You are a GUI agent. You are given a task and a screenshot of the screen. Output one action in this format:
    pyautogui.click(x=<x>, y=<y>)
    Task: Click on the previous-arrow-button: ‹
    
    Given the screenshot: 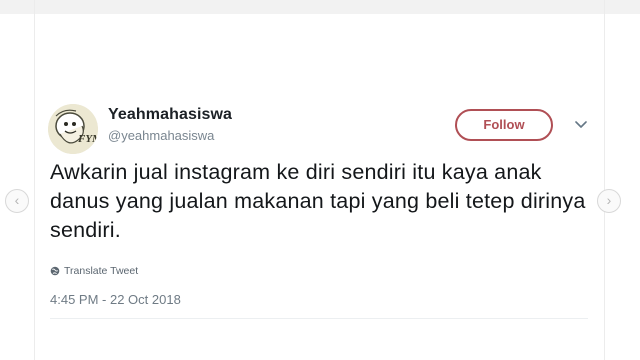 What is the action you would take?
    pyautogui.click(x=17, y=201)
    